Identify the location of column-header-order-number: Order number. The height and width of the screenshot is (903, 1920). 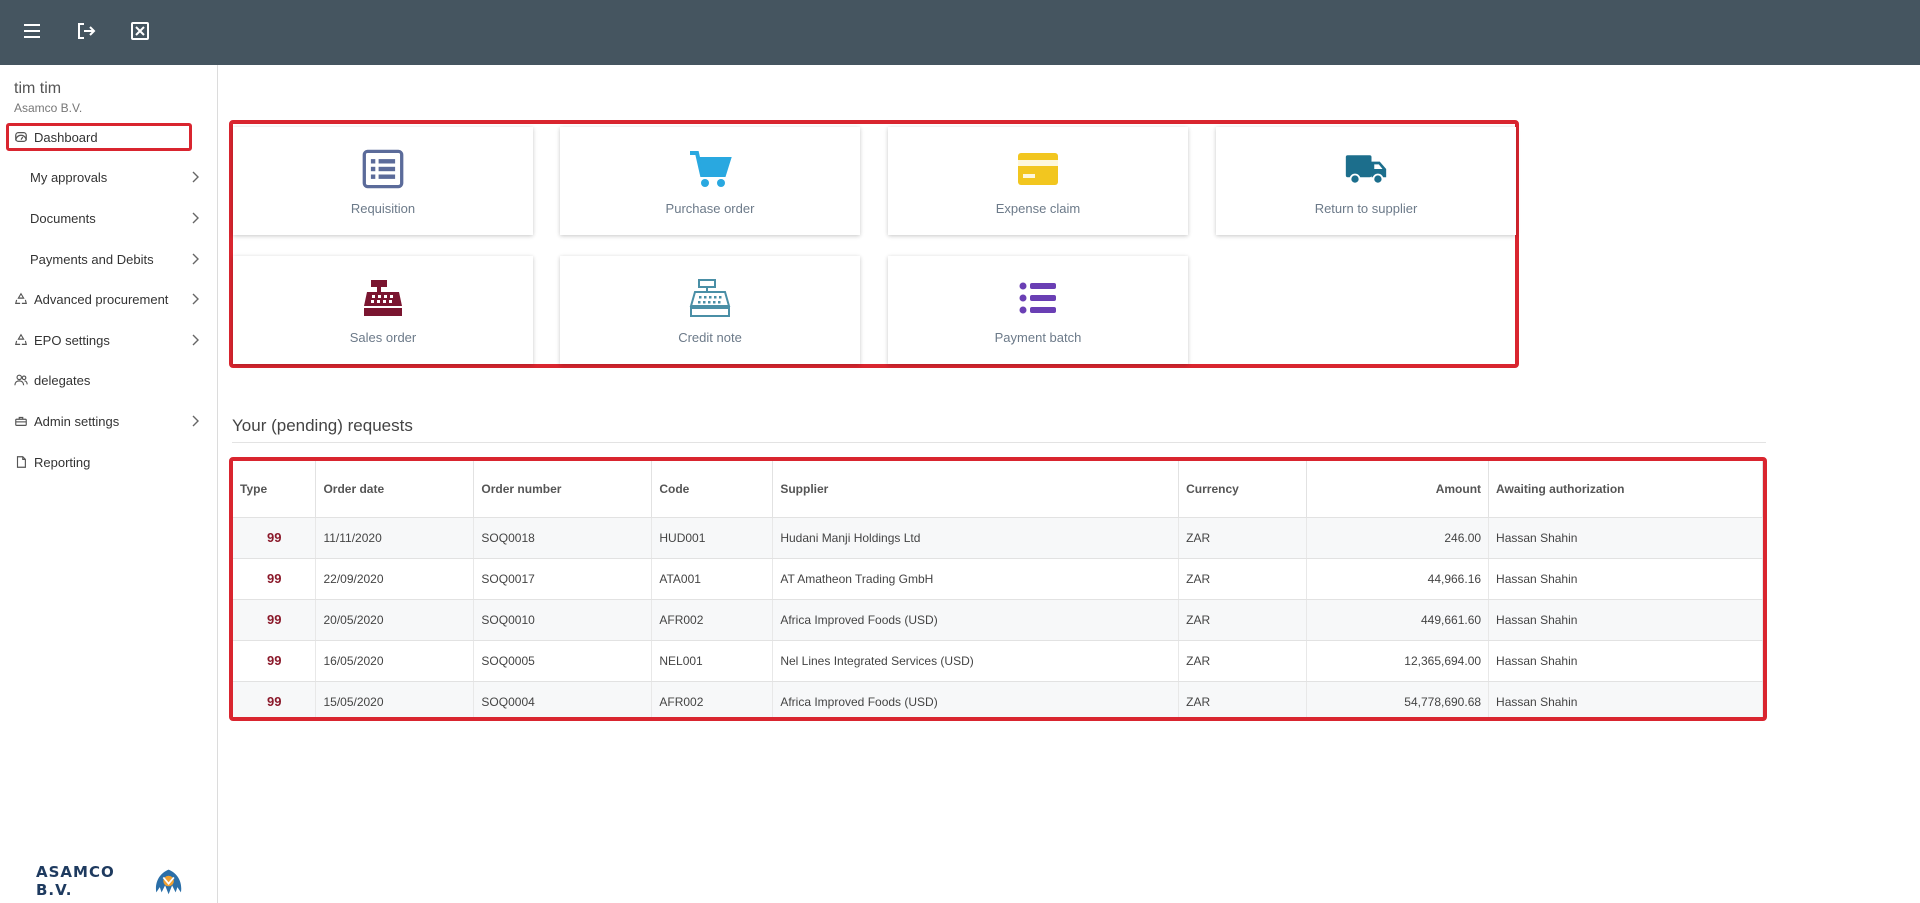
(563, 489).